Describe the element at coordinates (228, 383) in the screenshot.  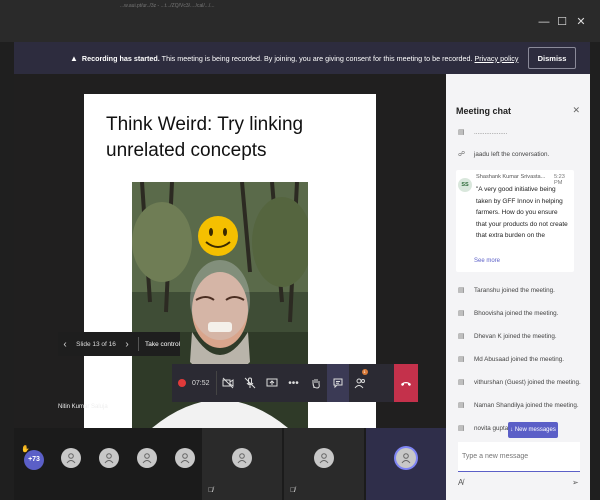
I see `camera-off-icon` at that location.